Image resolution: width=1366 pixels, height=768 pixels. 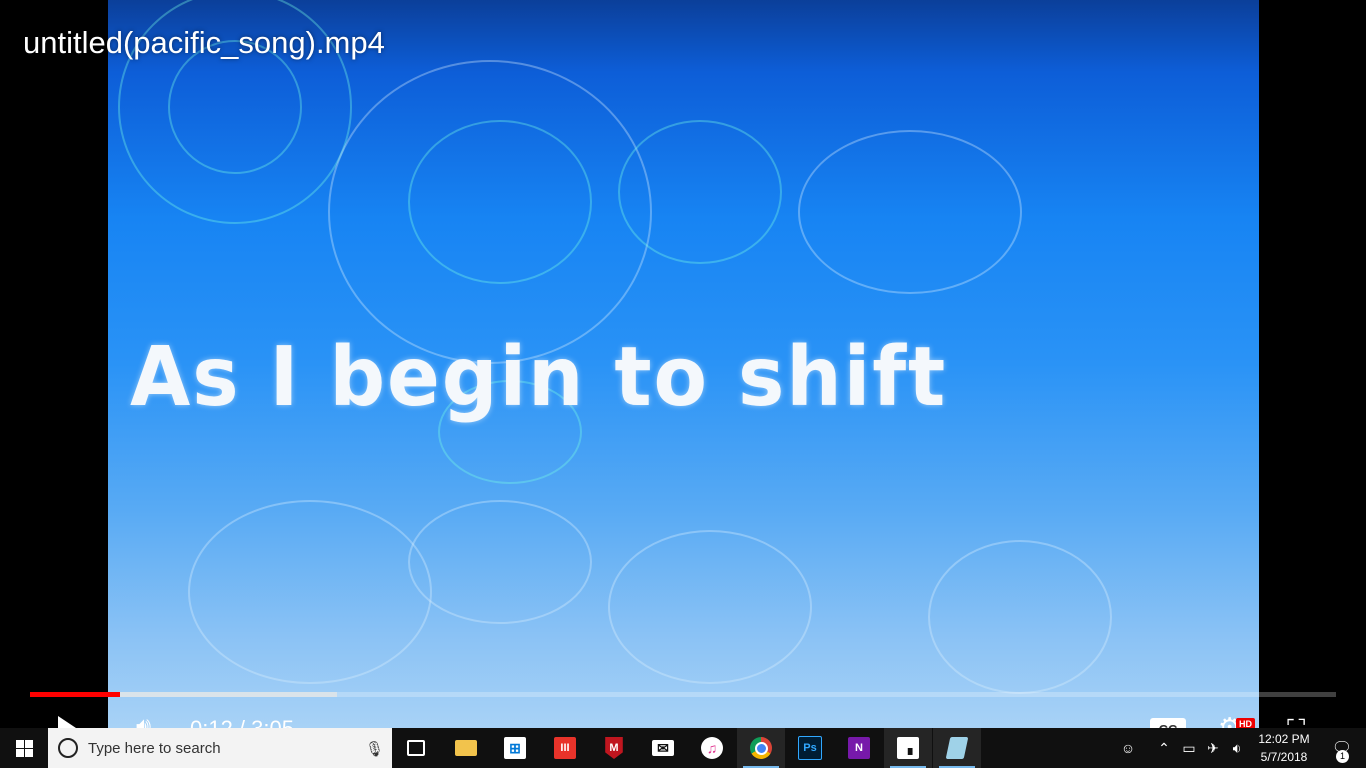 I want to click on microphone-icon: 🎙︎, so click(x=374, y=749).